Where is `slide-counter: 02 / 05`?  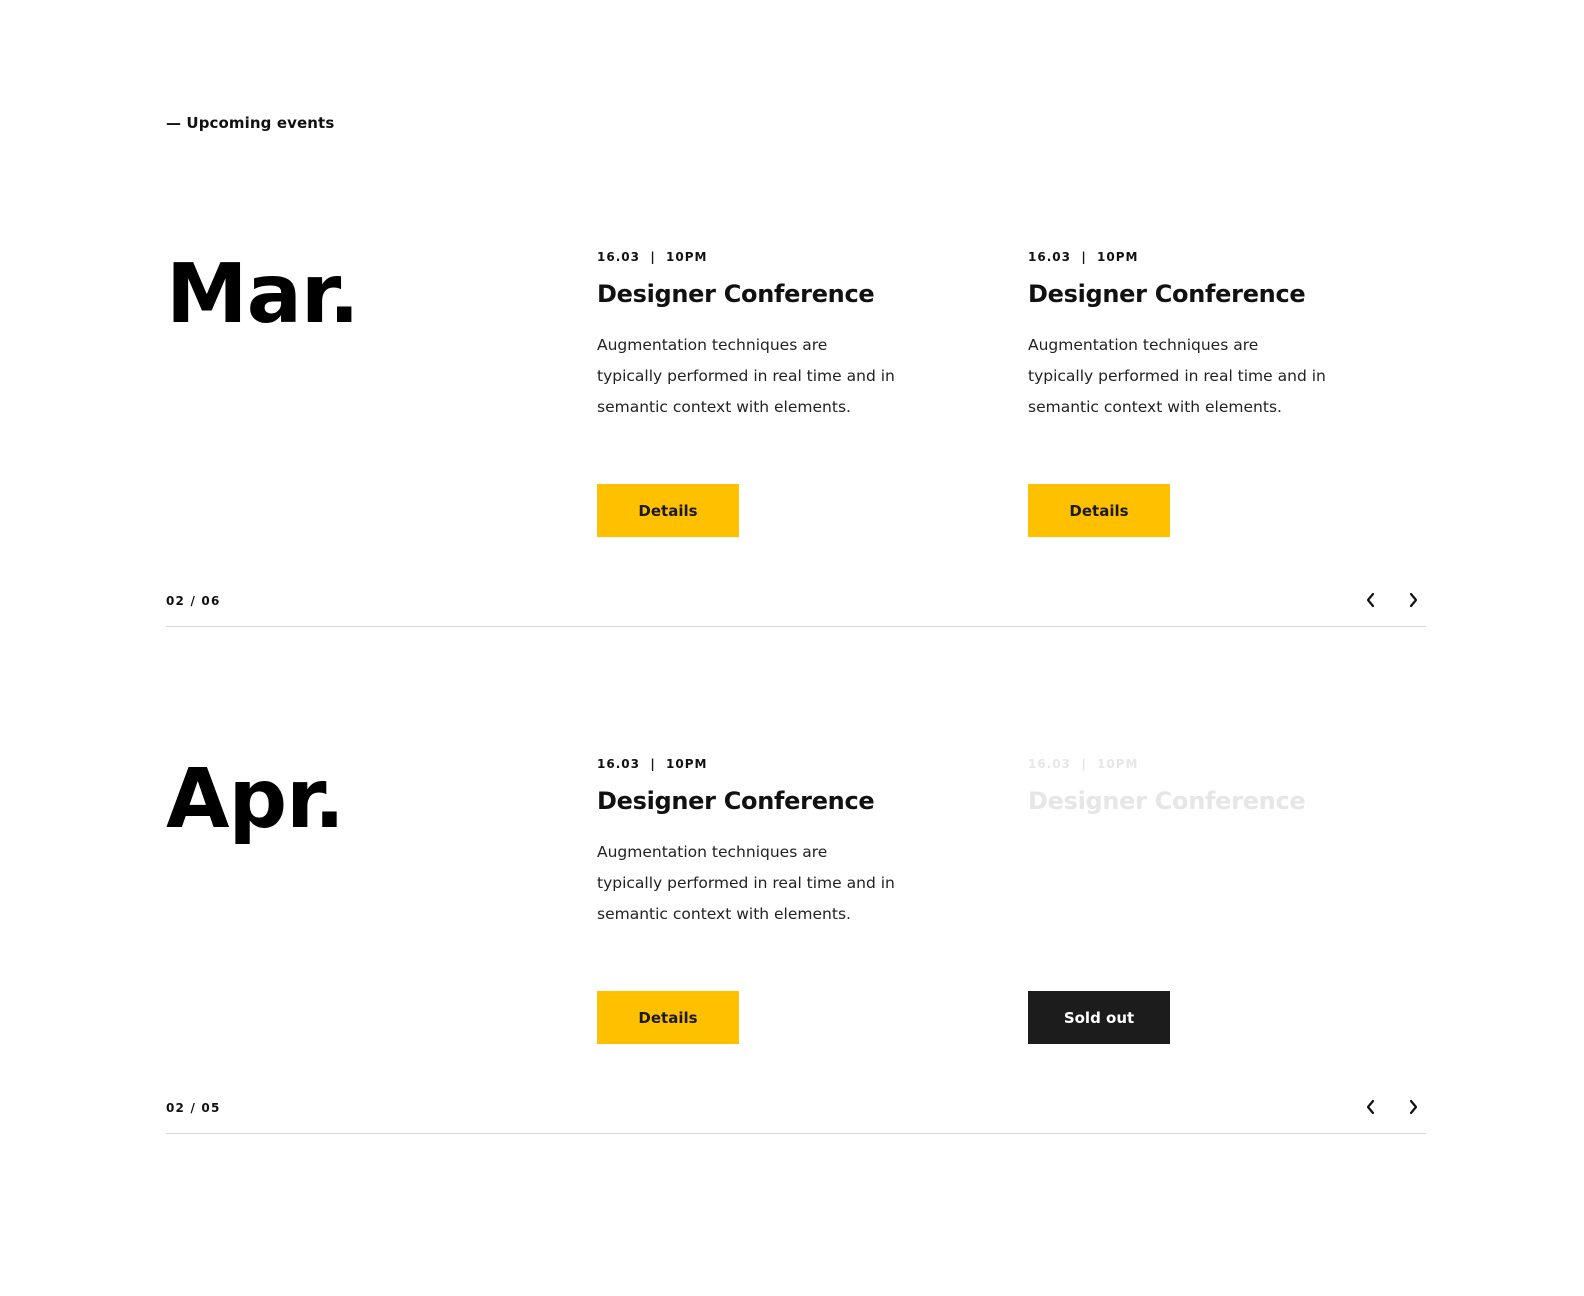
slide-counter: 02 / 05 is located at coordinates (193, 1108).